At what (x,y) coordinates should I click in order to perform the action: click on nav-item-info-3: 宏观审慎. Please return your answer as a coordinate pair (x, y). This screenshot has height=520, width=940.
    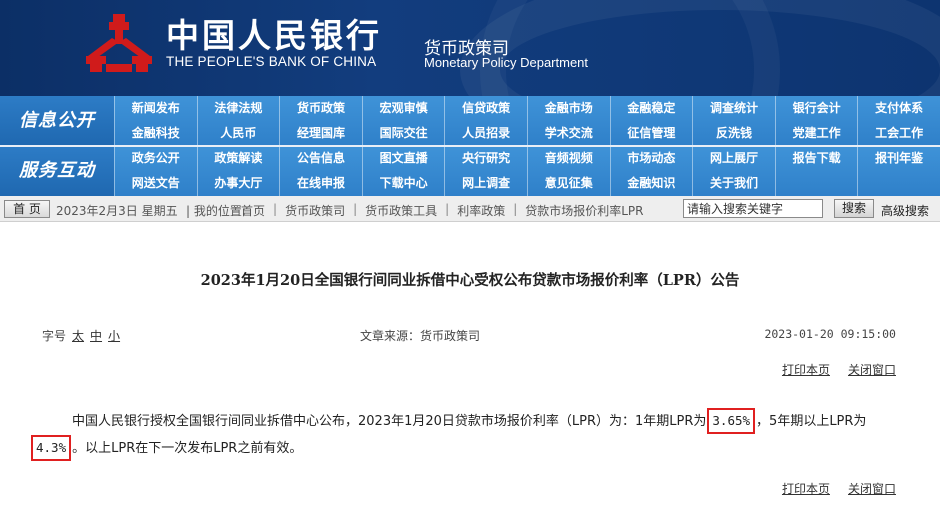
    Looking at the image, I should click on (403, 108).